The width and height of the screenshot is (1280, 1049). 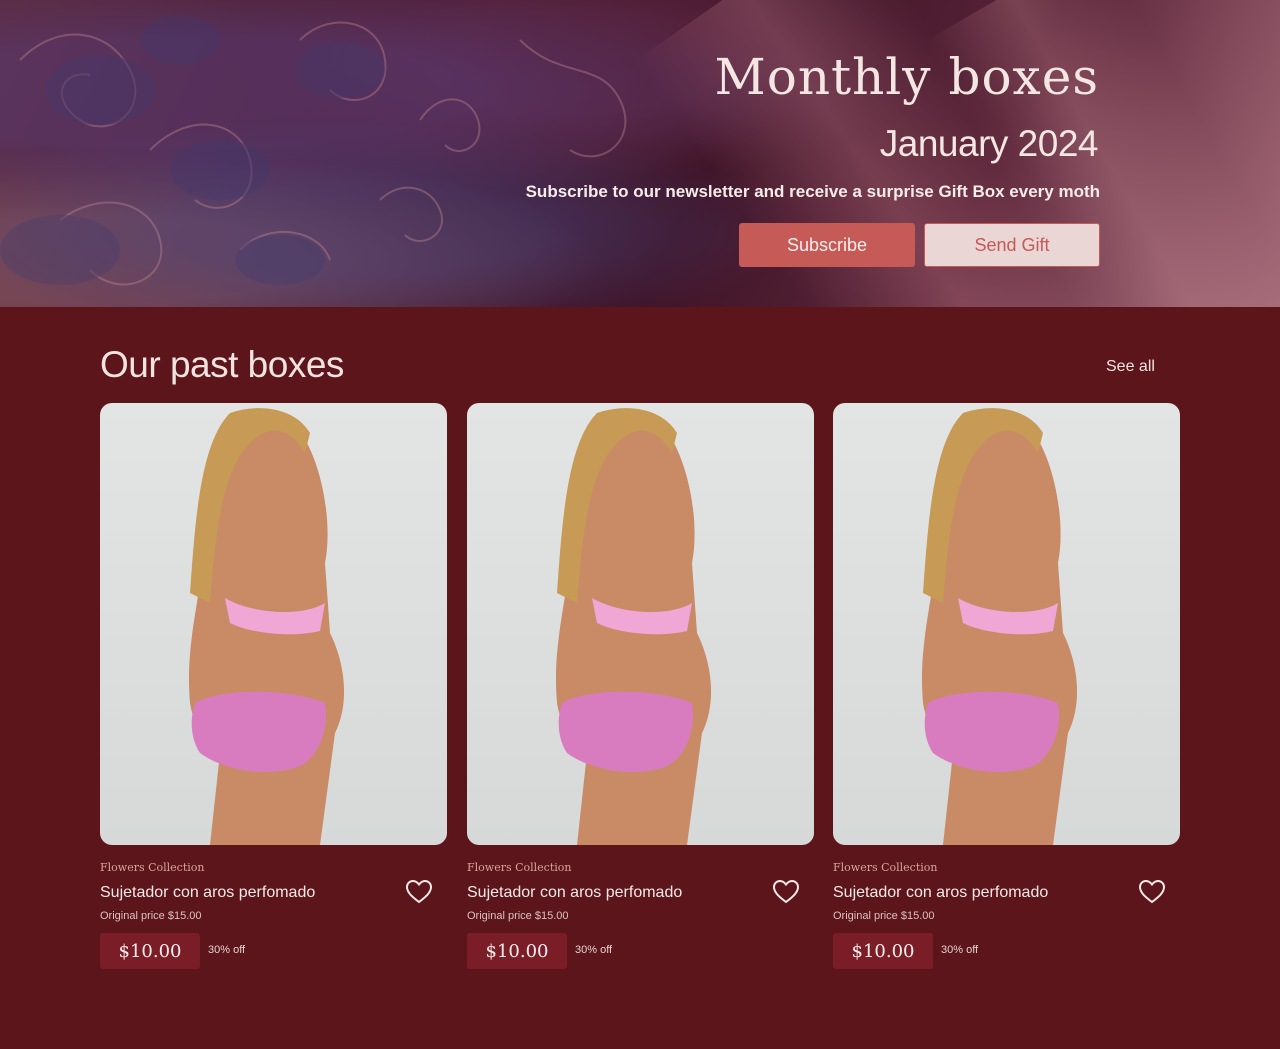 I want to click on subscribe-button: Subscribe, so click(x=827, y=245).